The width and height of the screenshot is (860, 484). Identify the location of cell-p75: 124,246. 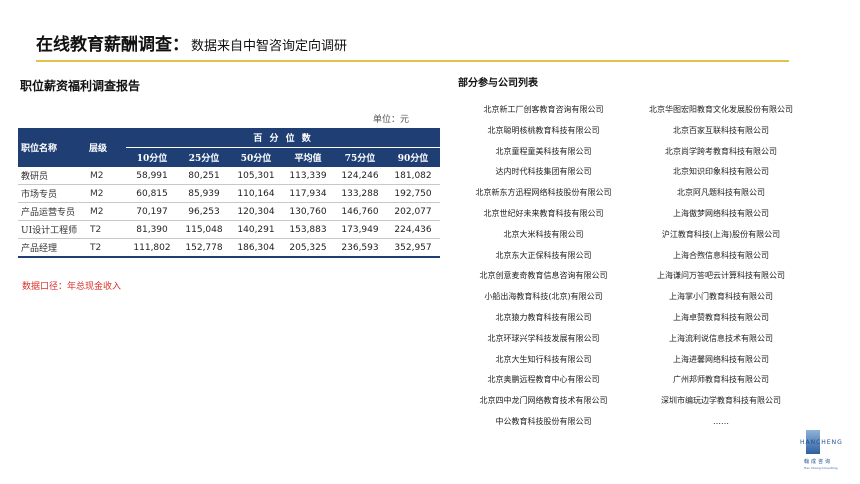
(360, 176).